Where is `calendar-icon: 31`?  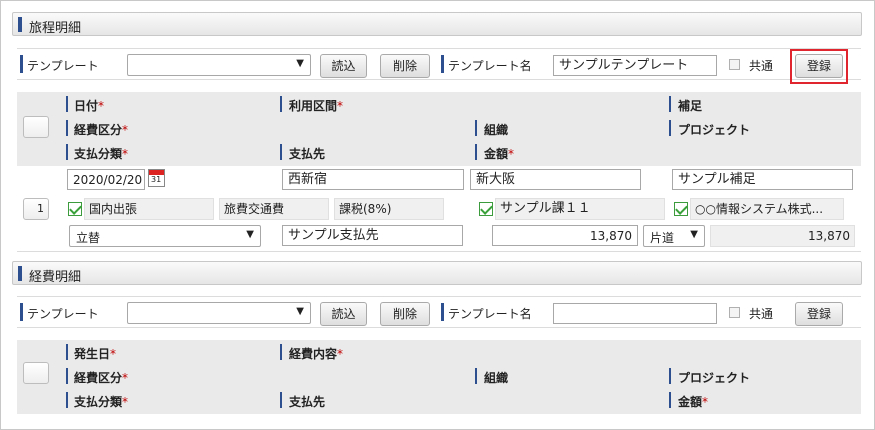
calendar-icon: 31 is located at coordinates (156, 178).